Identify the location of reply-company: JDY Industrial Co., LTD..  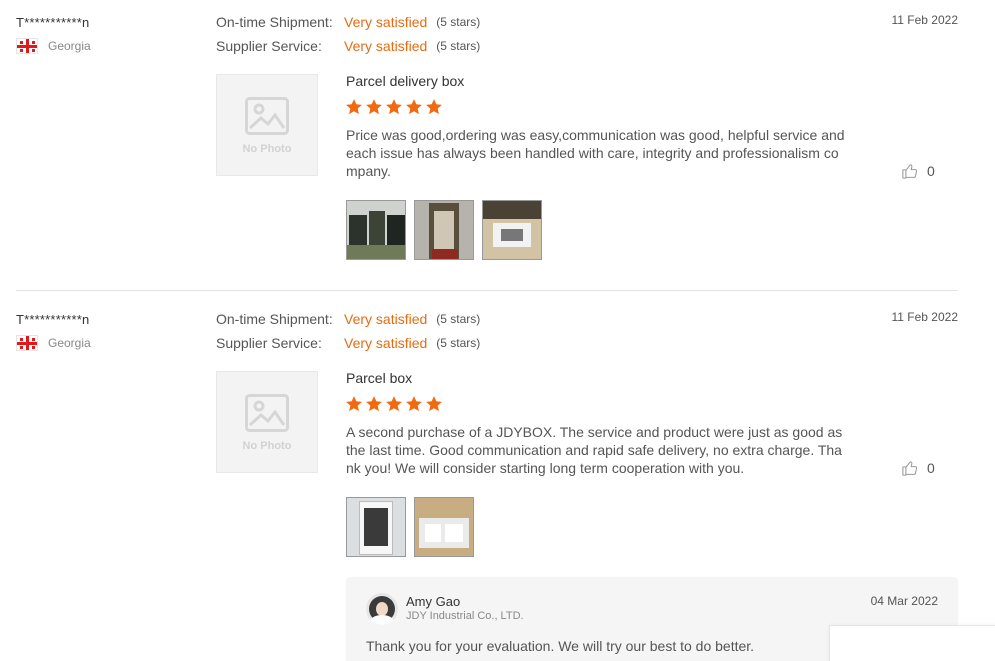
(465, 616).